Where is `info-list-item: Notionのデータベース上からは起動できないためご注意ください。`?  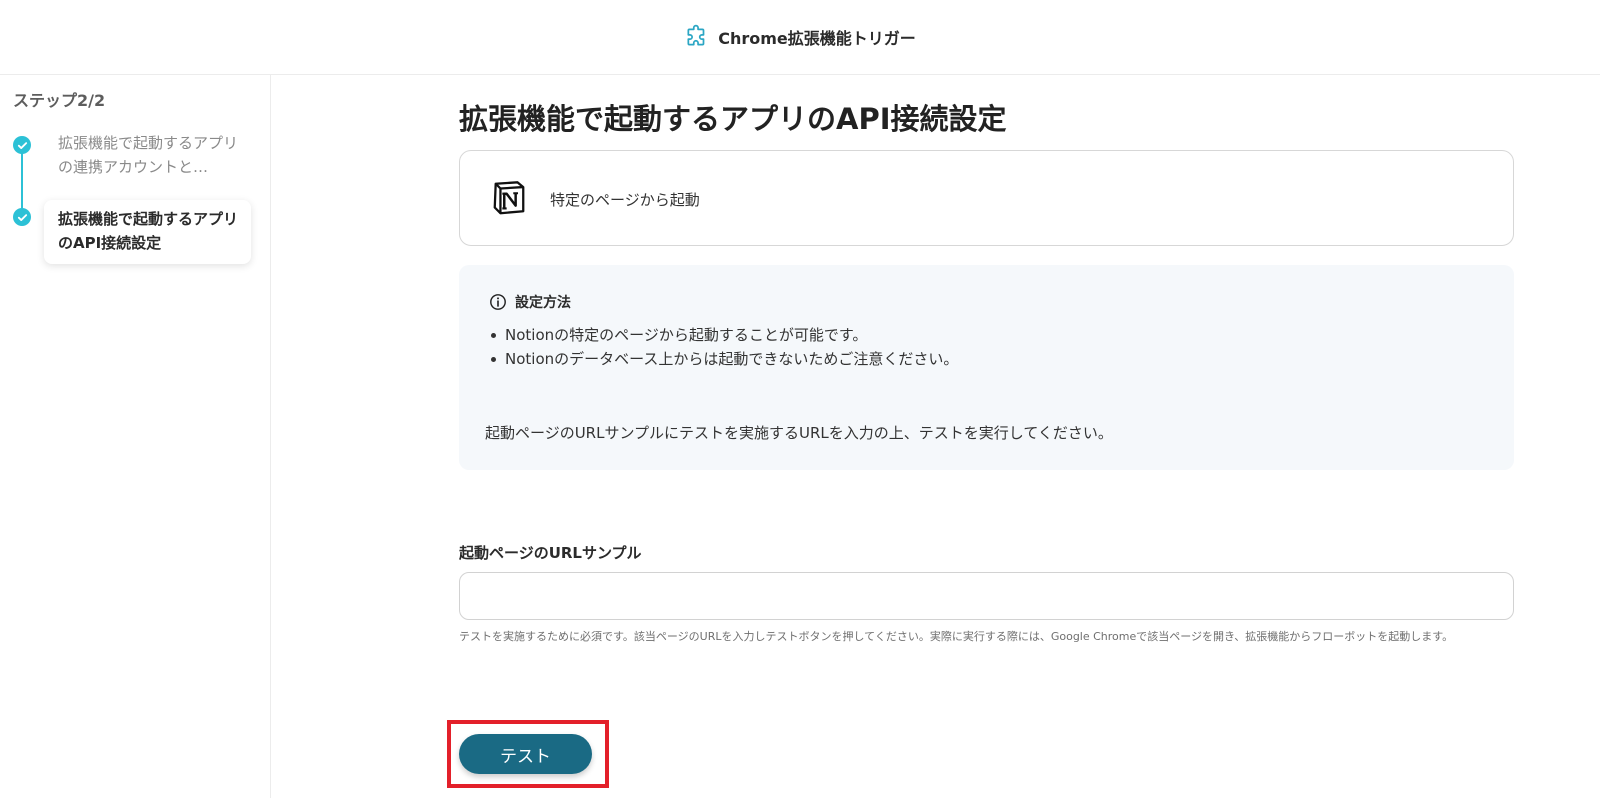 info-list-item: Notionのデータベース上からは起動できないためご注意ください。 is located at coordinates (723, 359).